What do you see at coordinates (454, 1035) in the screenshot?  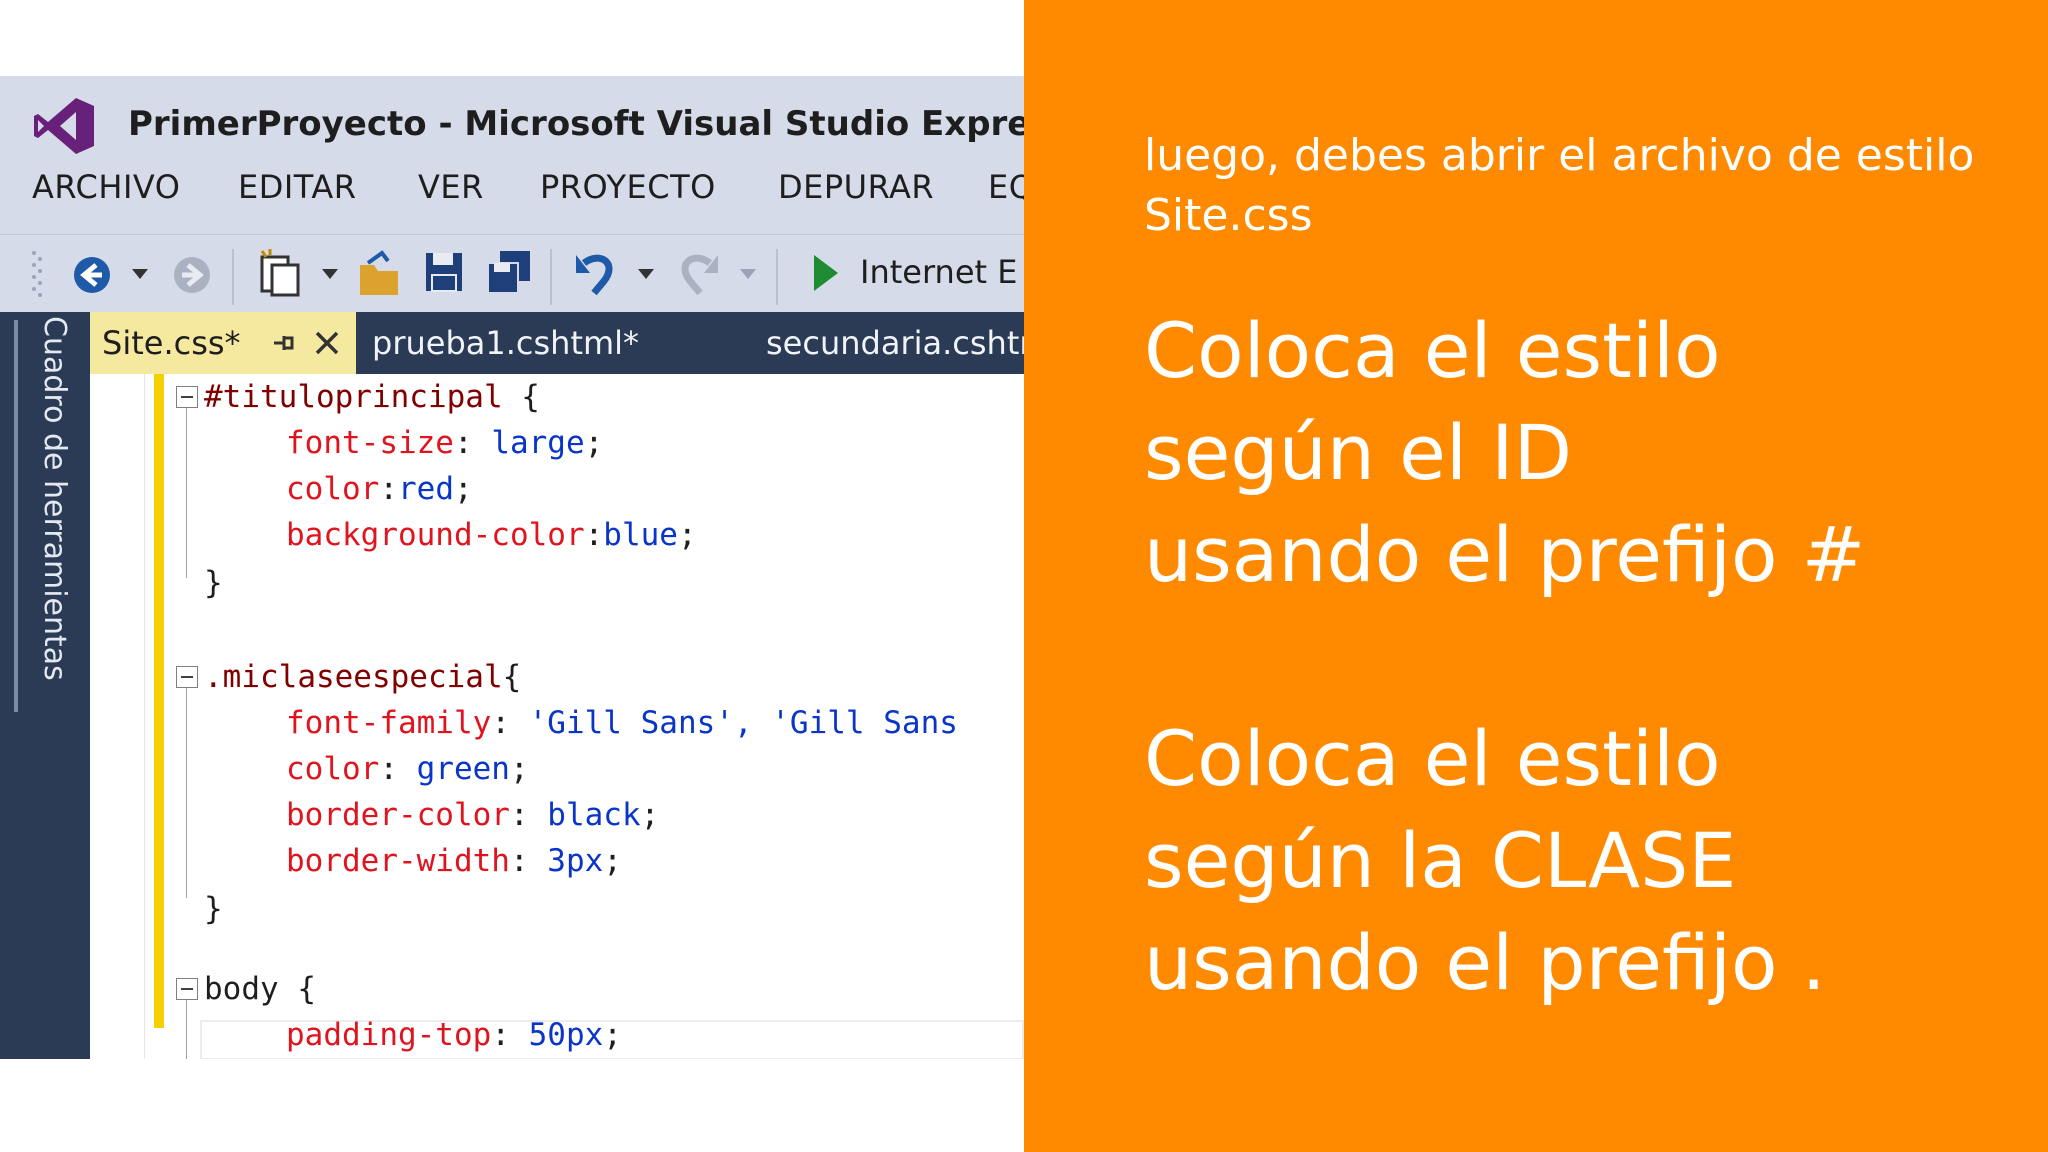 I see `code-line: padding-top: 50px;` at bounding box center [454, 1035].